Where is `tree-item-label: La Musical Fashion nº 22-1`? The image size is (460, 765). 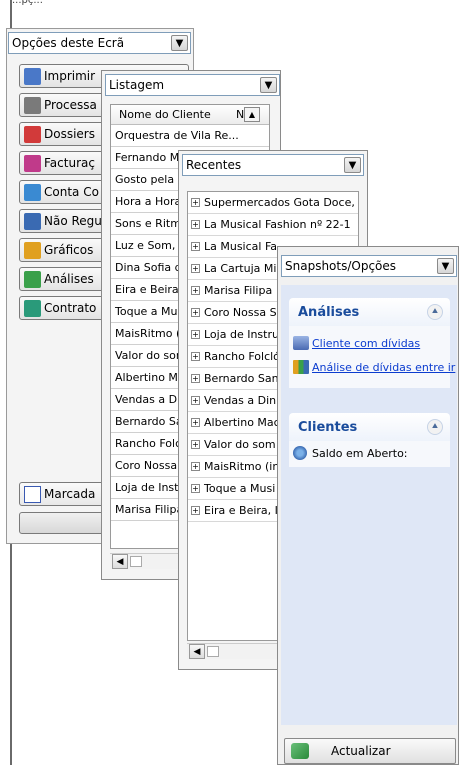 tree-item-label: La Musical Fashion nº 22-1 is located at coordinates (277, 224).